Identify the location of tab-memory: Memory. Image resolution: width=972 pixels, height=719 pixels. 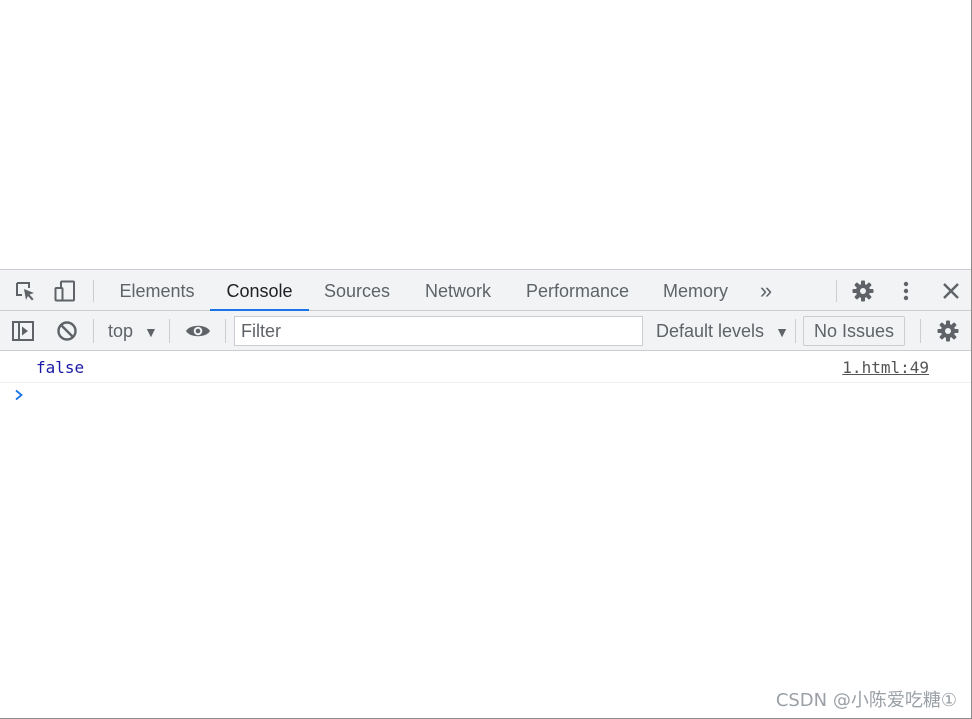
(695, 290).